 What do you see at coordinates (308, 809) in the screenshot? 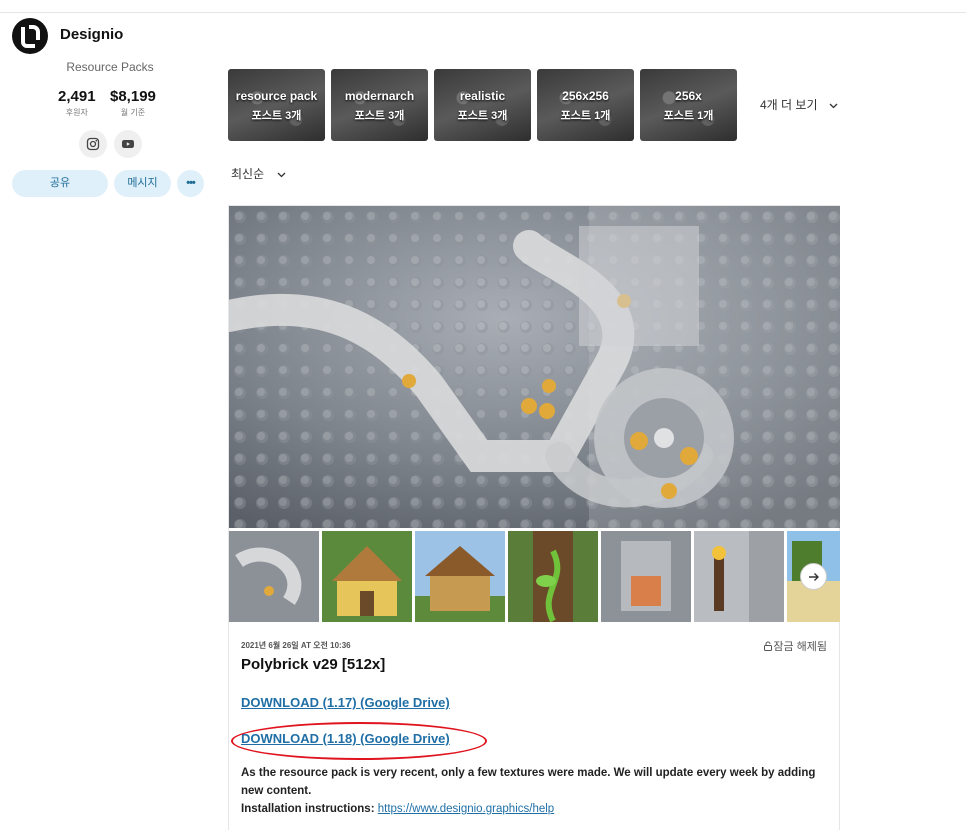
I see `install-label: Installation instructions:` at bounding box center [308, 809].